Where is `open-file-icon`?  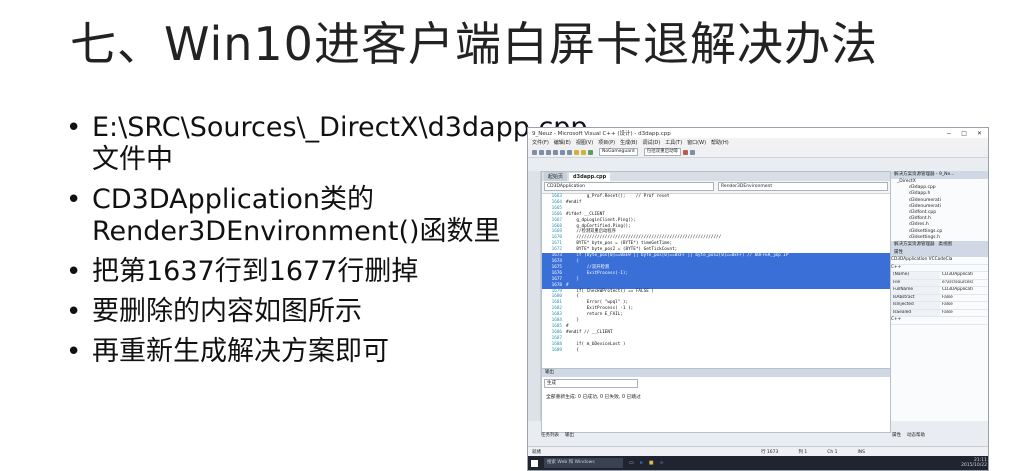
open-file-icon is located at coordinates (541, 152).